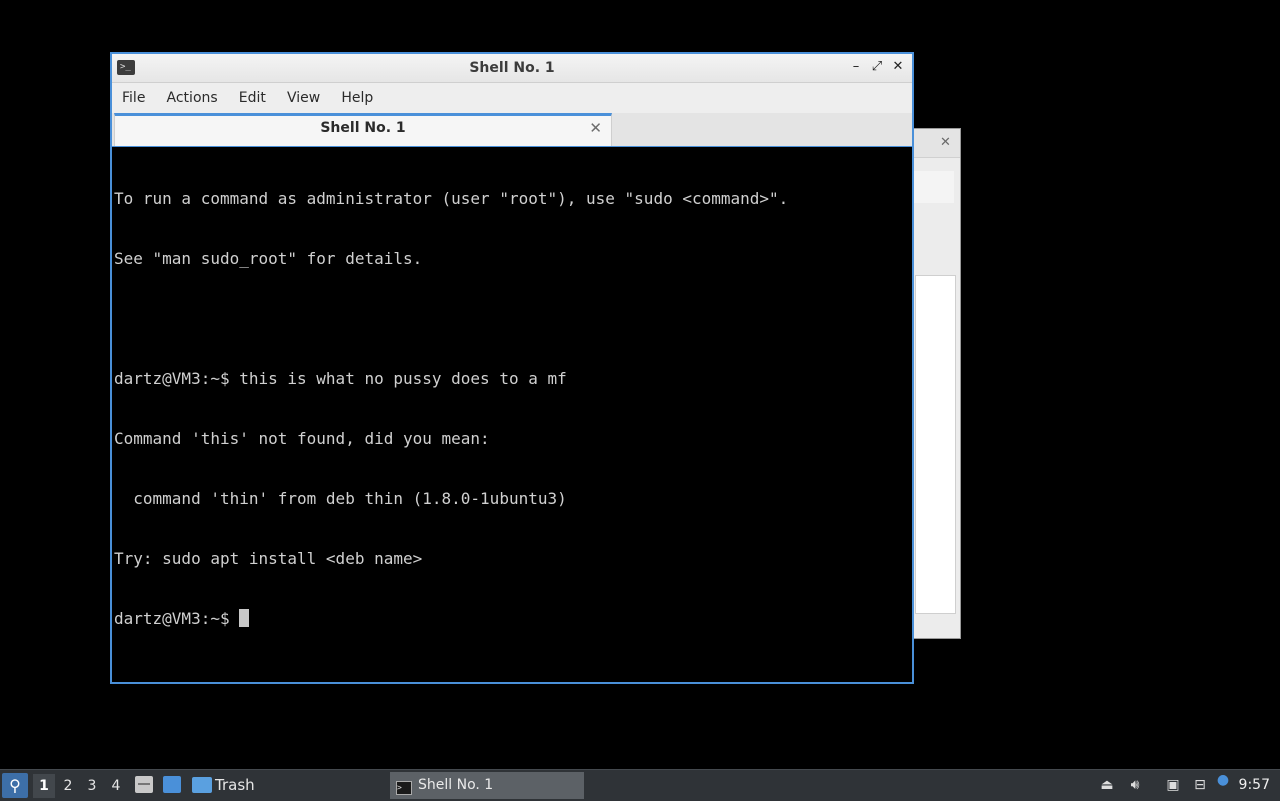  I want to click on maximize-button: ⤢, so click(877, 67).